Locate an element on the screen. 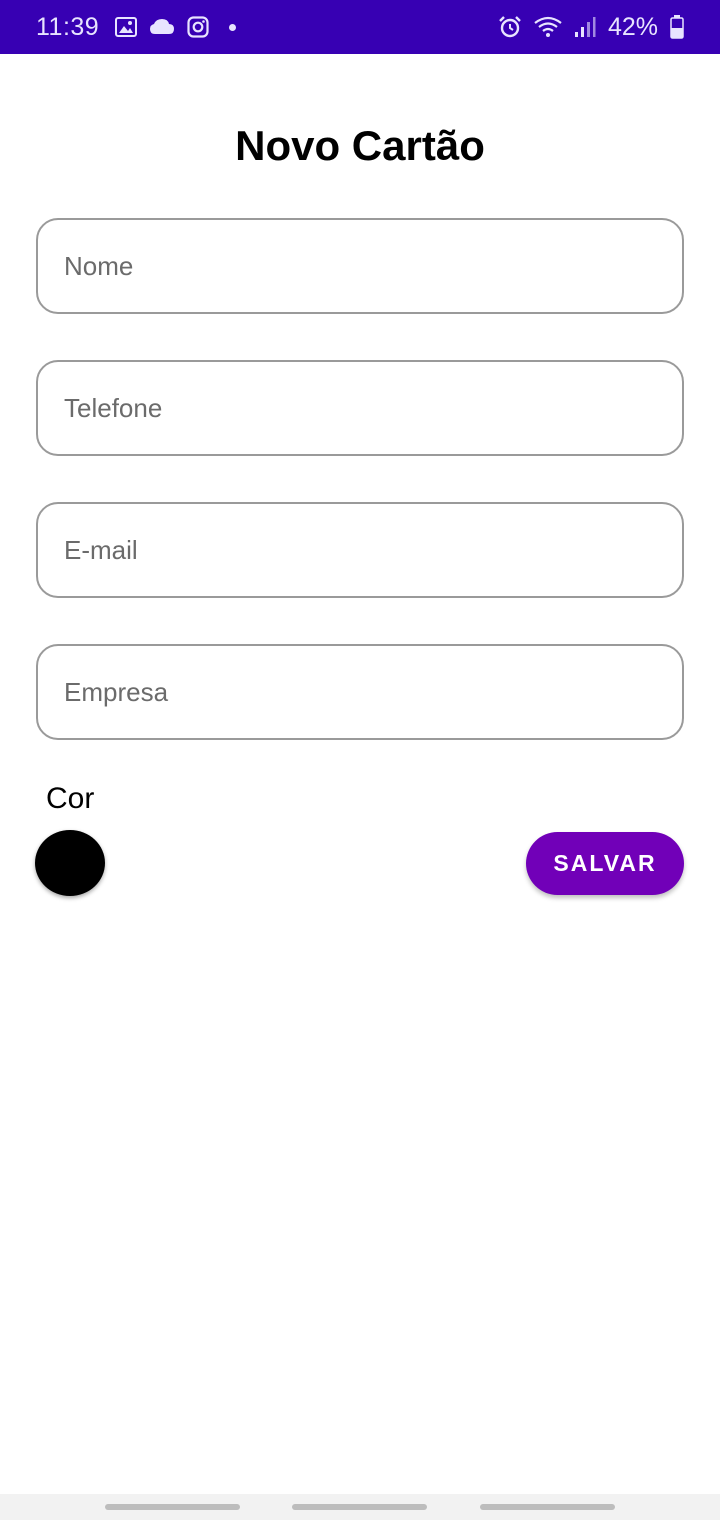 The height and width of the screenshot is (1520, 720). signal-icon is located at coordinates (585, 27).